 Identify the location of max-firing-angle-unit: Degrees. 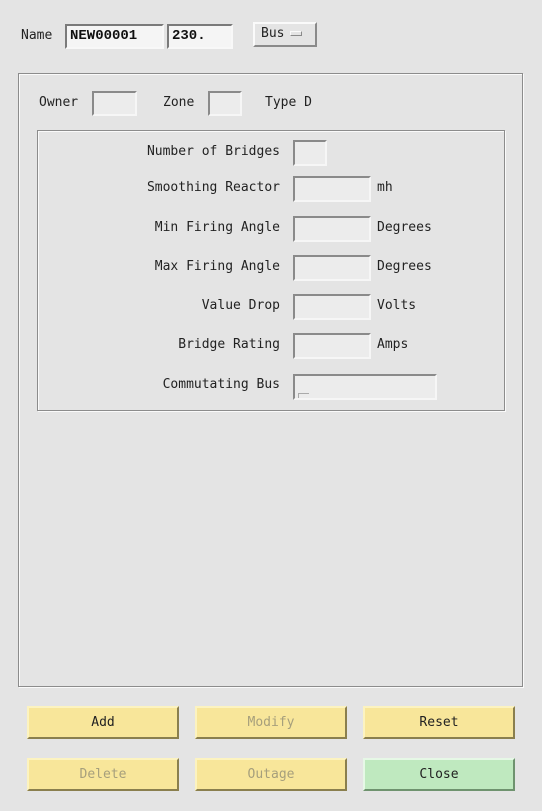
(404, 266).